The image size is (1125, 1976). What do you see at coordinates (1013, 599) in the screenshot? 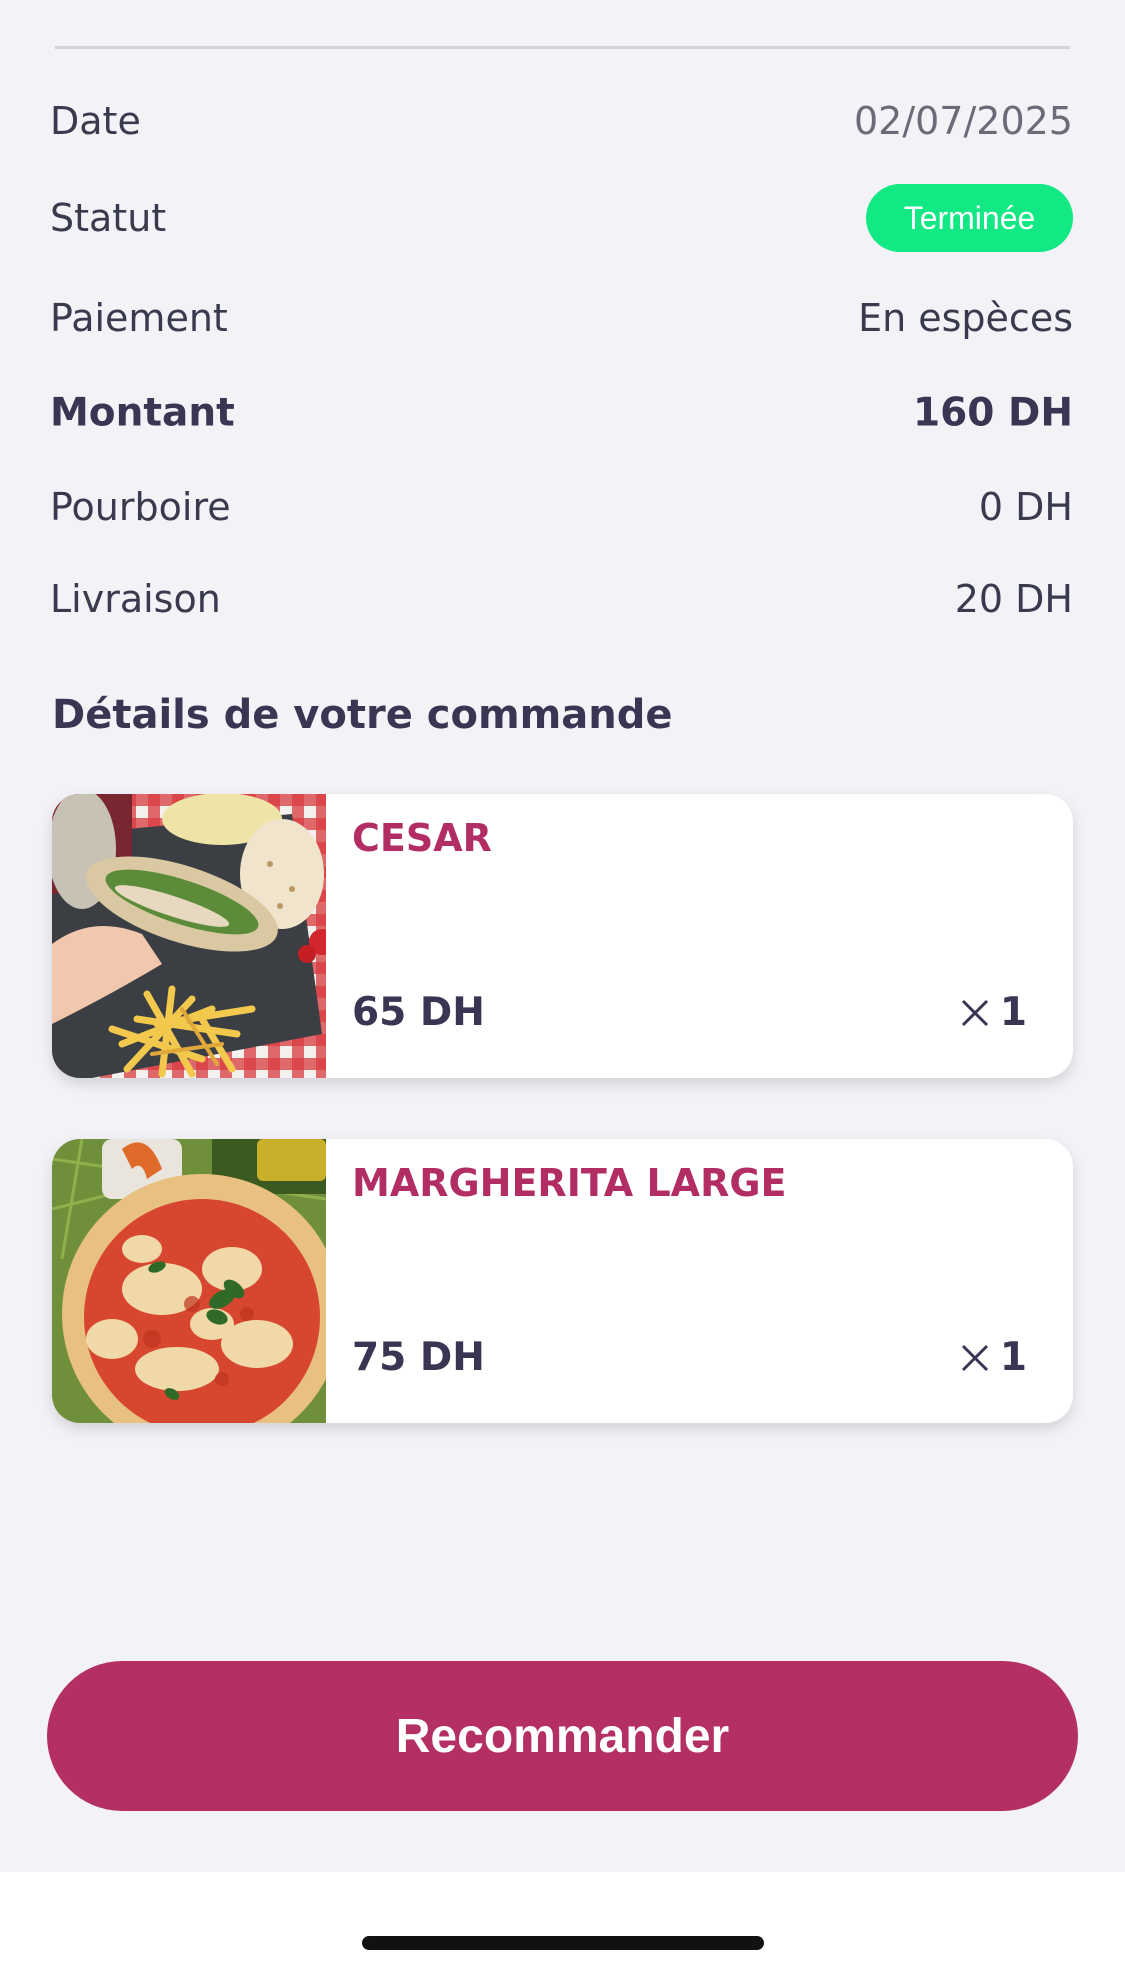
I see `delivery-value: 20 DH` at bounding box center [1013, 599].